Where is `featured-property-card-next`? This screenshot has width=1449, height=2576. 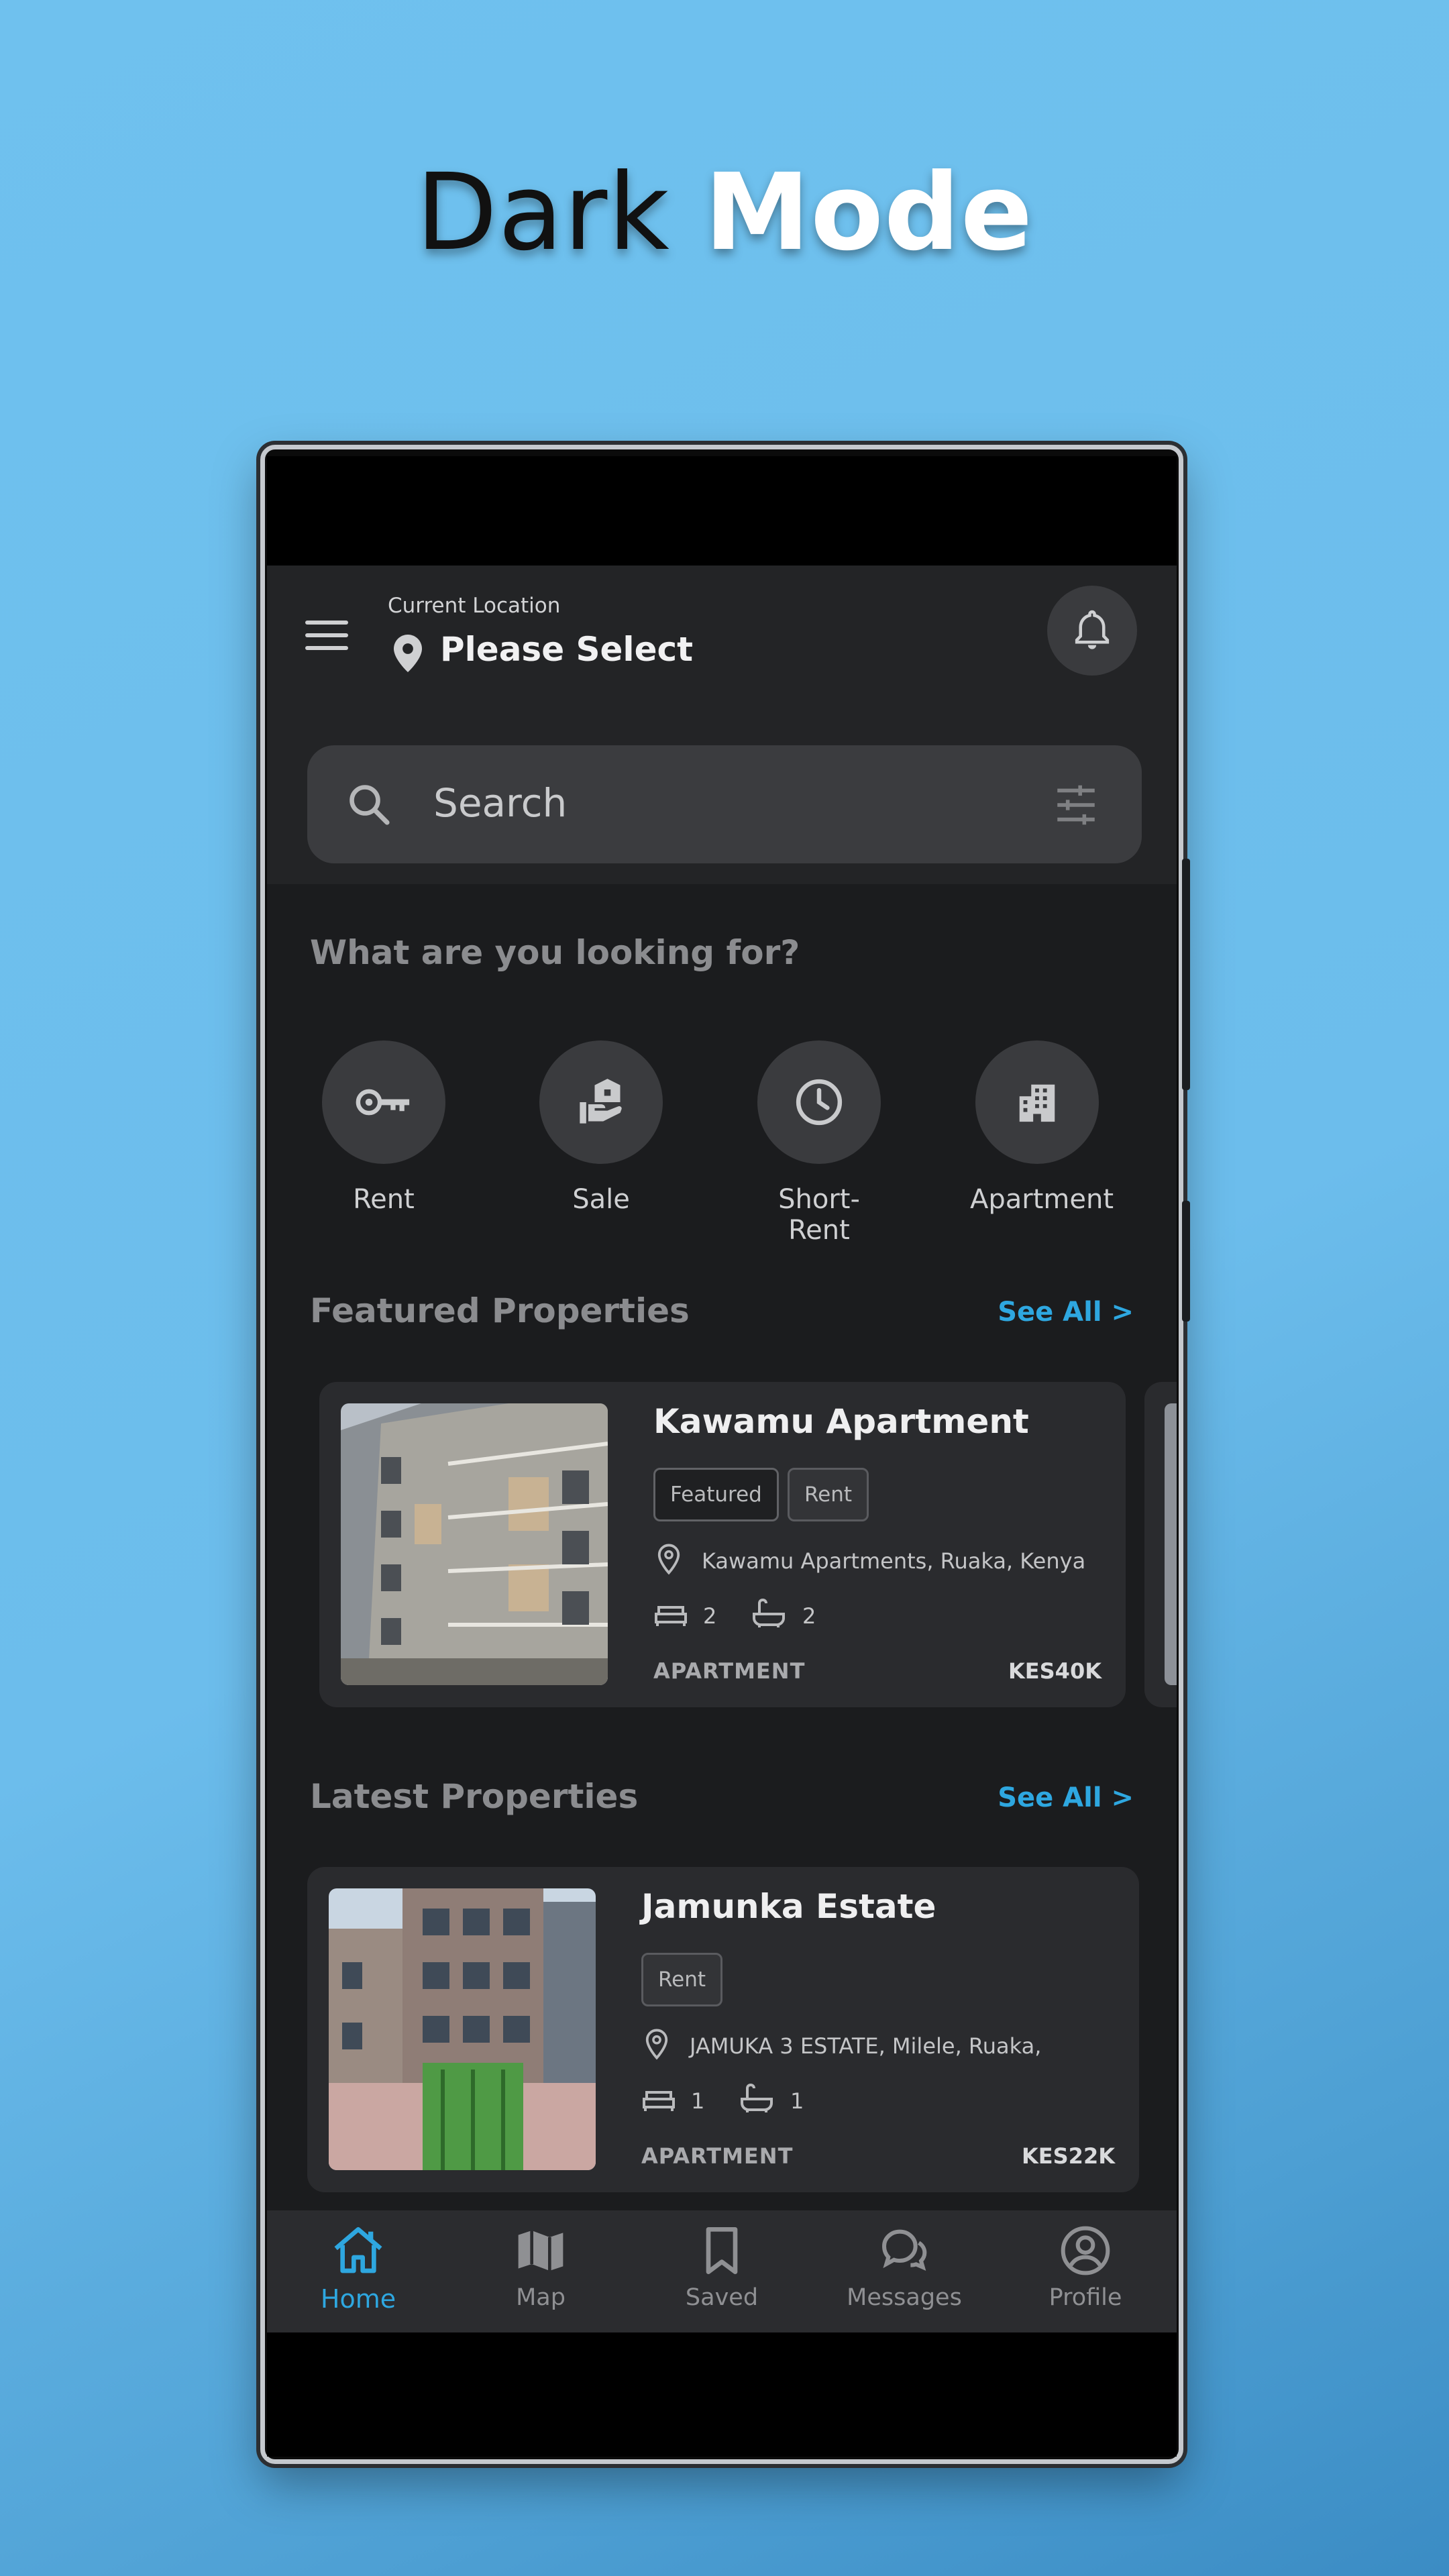
featured-property-card-next is located at coordinates (1160, 1544).